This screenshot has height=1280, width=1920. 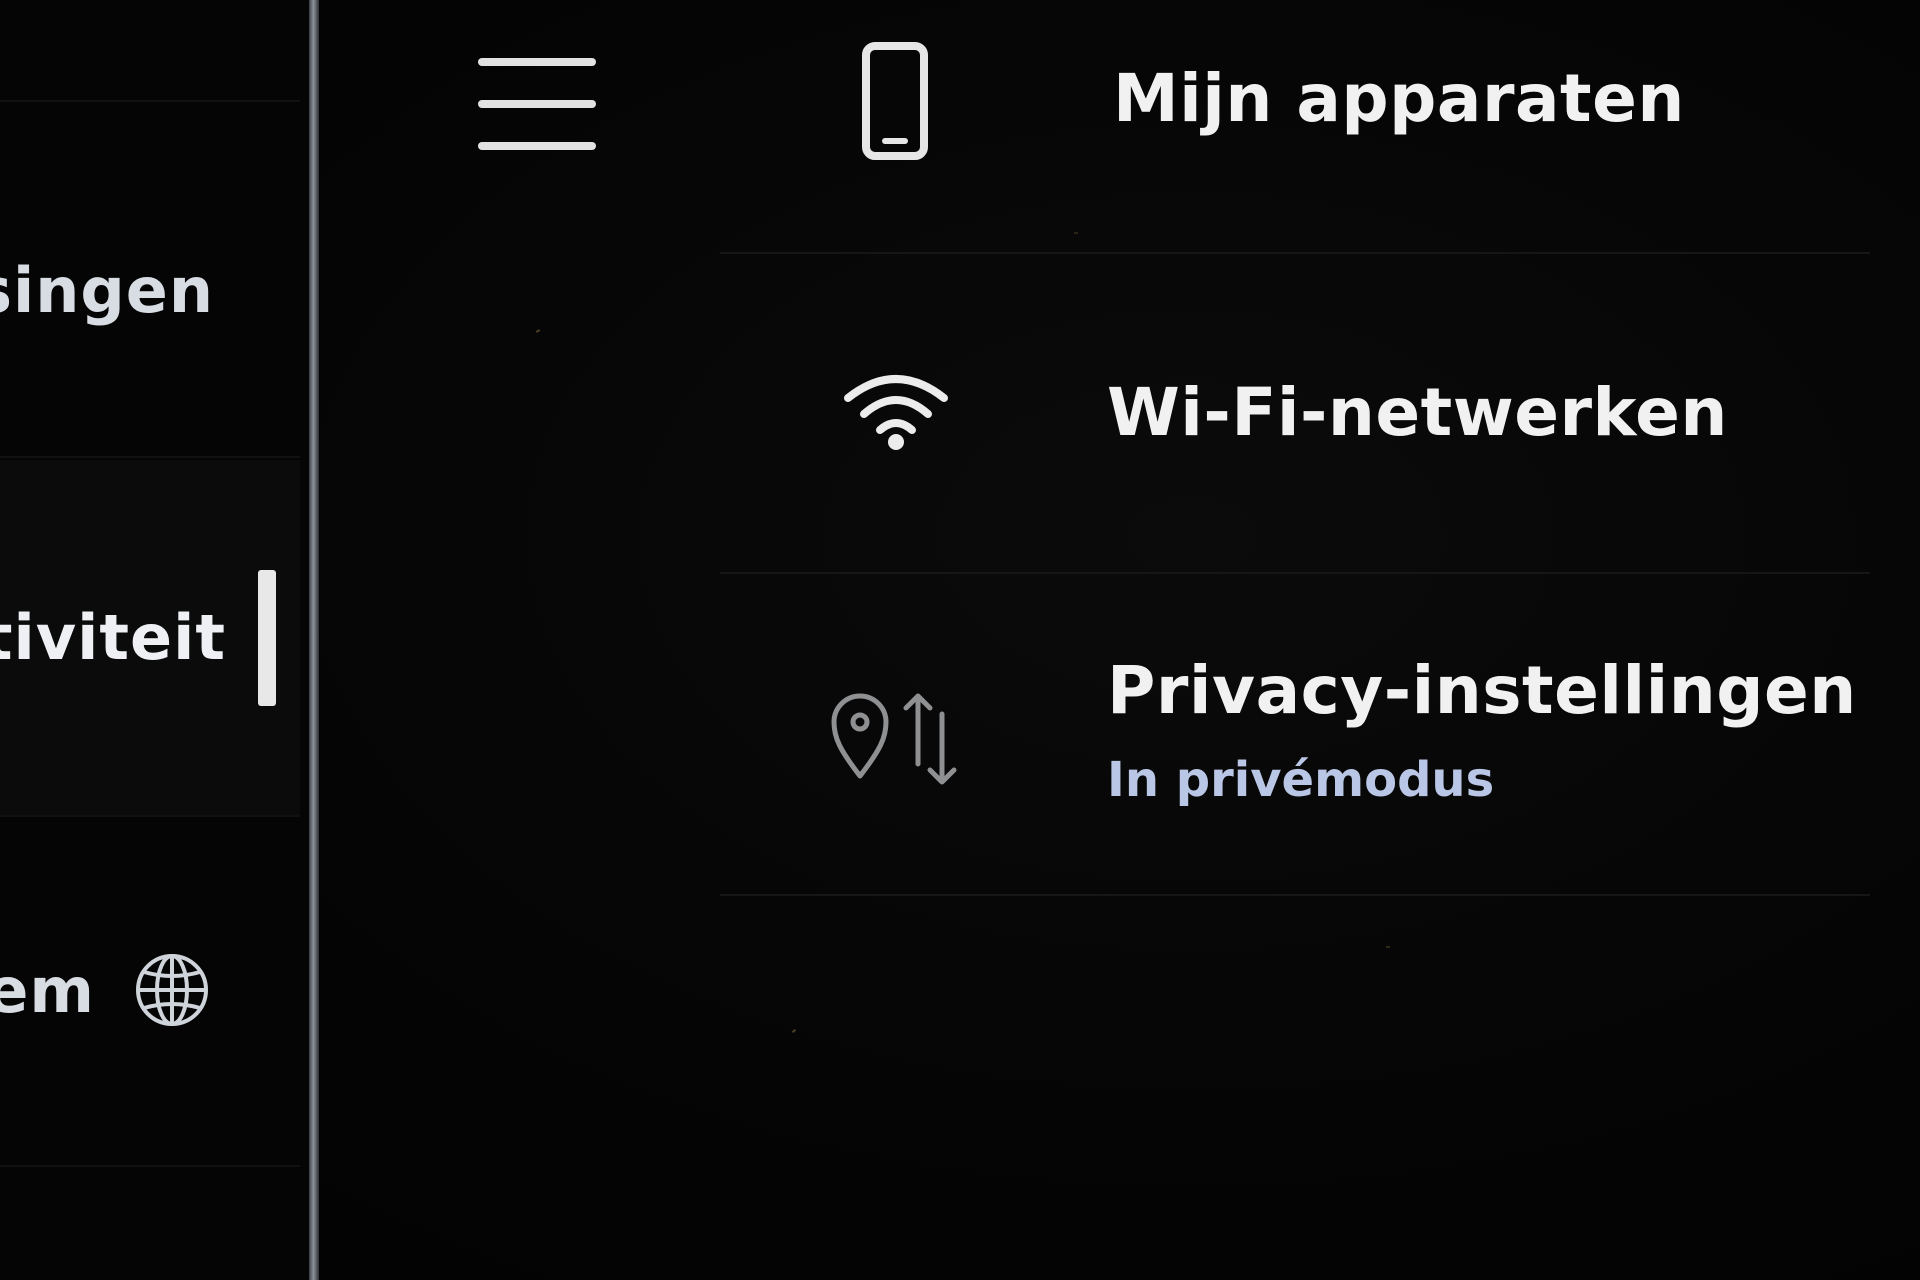 What do you see at coordinates (1301, 780) in the screenshot?
I see `row-subtitle-privacy-mode: In privémodus` at bounding box center [1301, 780].